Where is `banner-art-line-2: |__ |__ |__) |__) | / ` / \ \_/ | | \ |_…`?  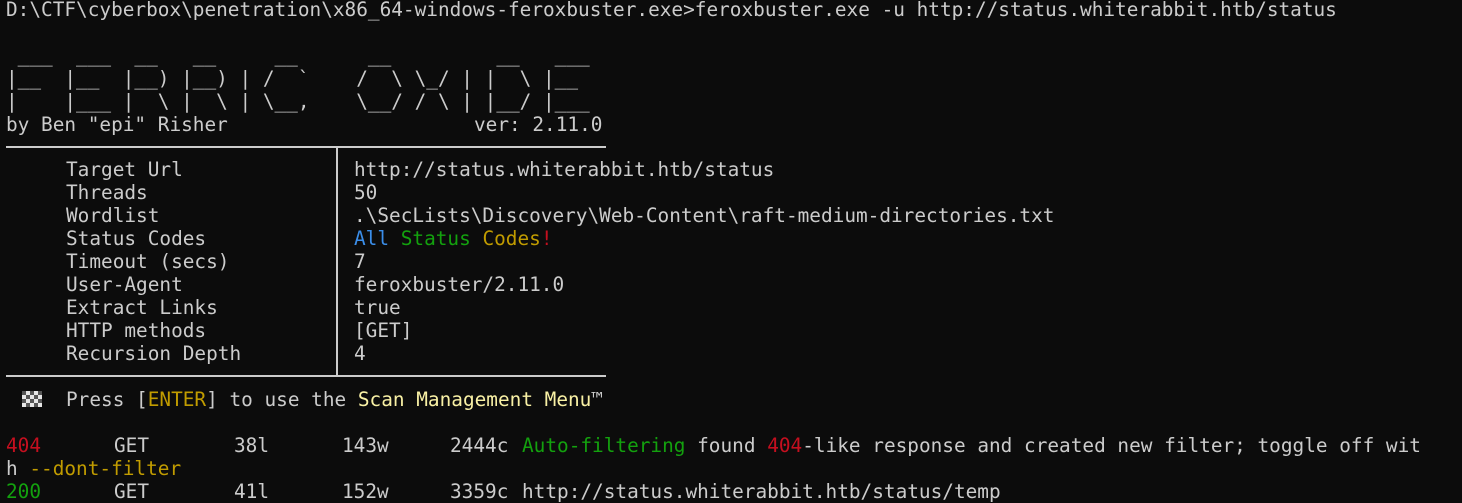
banner-art-line-2: |__ |__ |__) |__) | / ` / \ \_/ | | \ |_… is located at coordinates (292, 78).